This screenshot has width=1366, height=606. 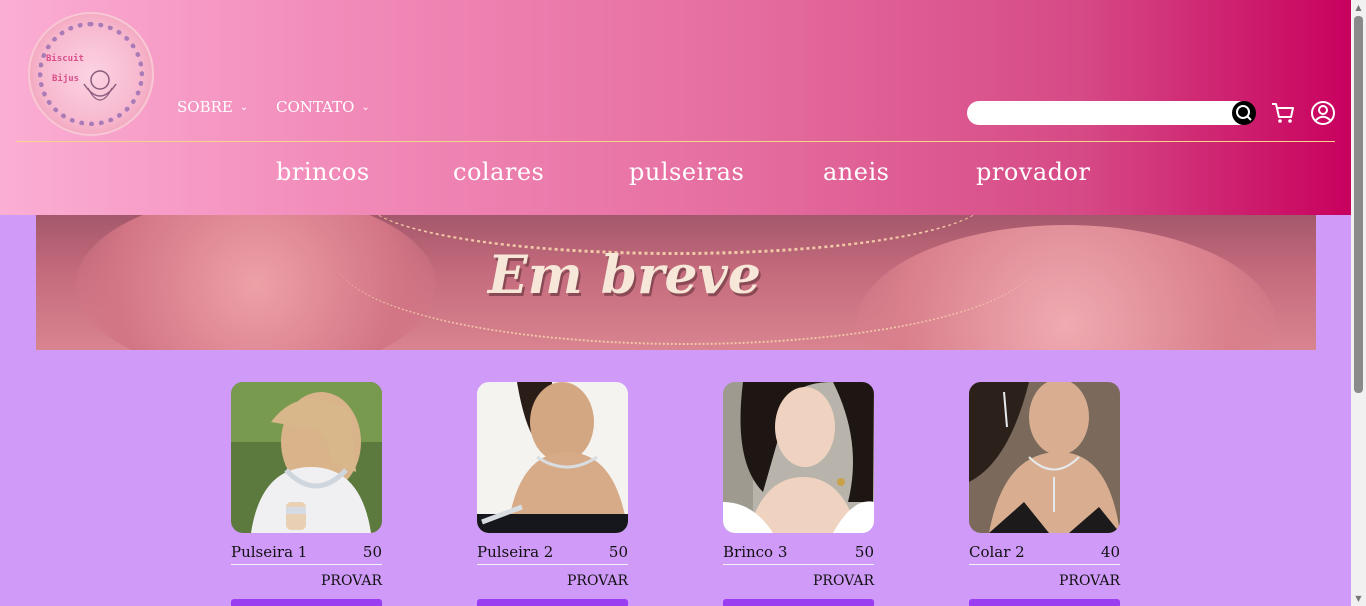 I want to click on category-brincos: brincos, so click(x=323, y=172).